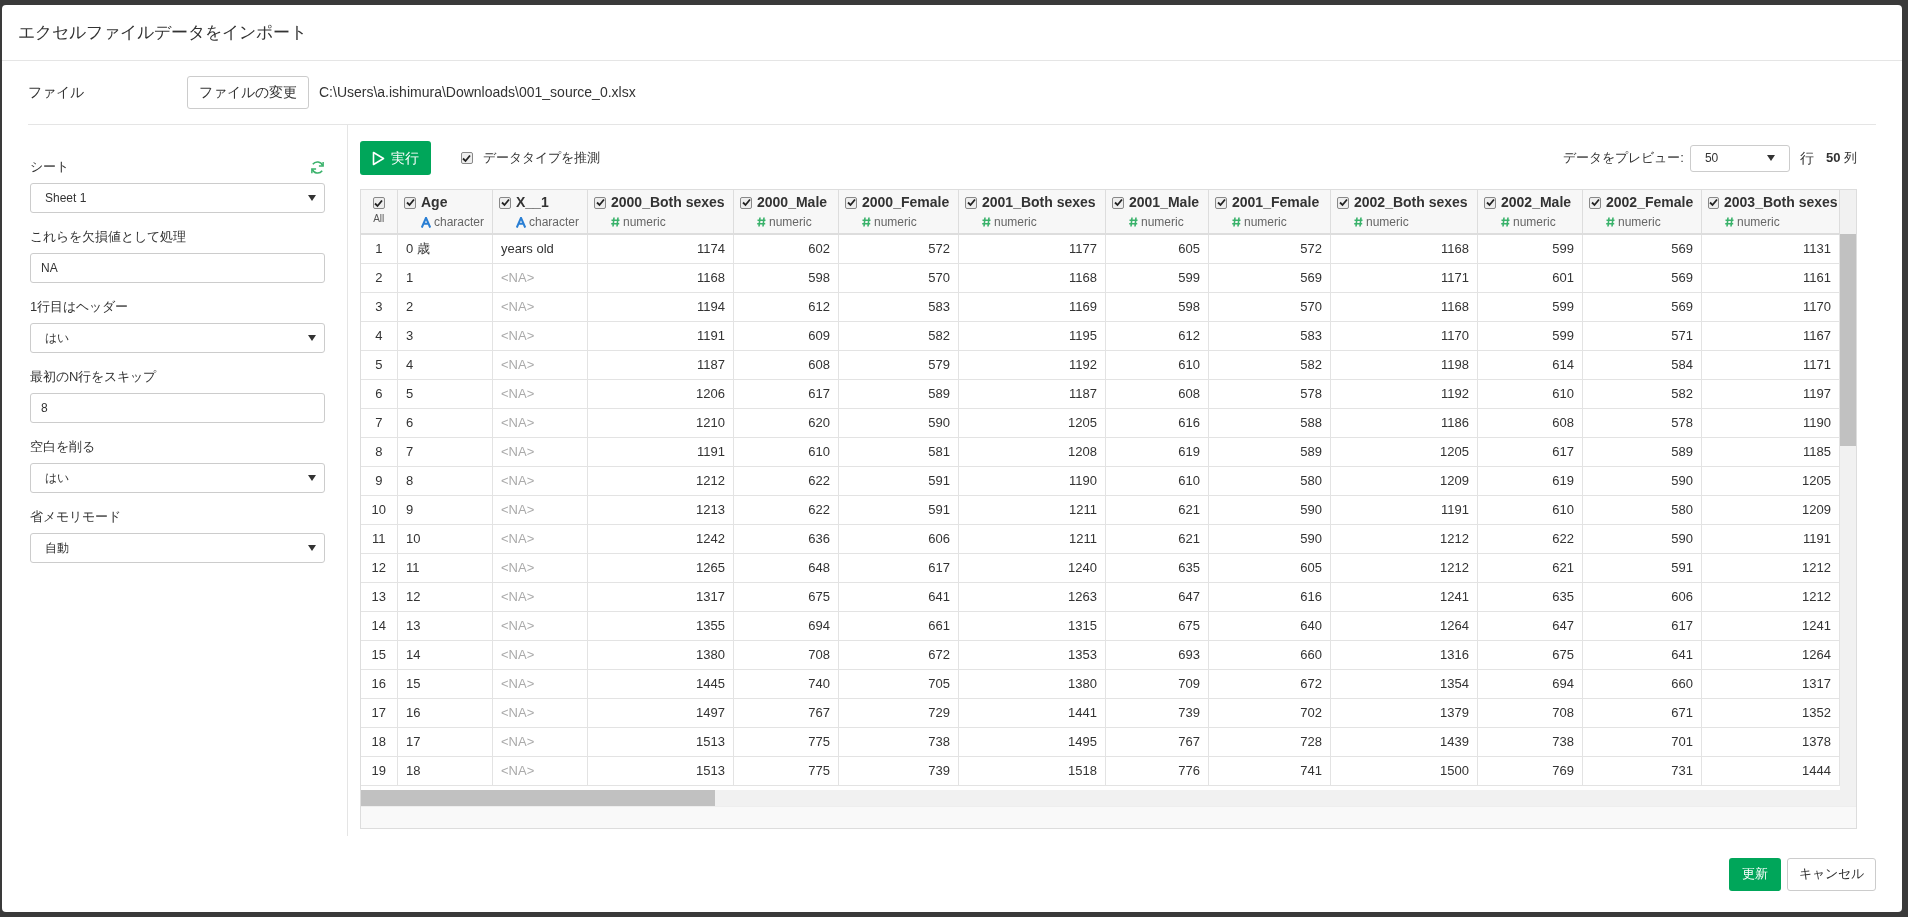  I want to click on table-cell: 1355, so click(660, 625).